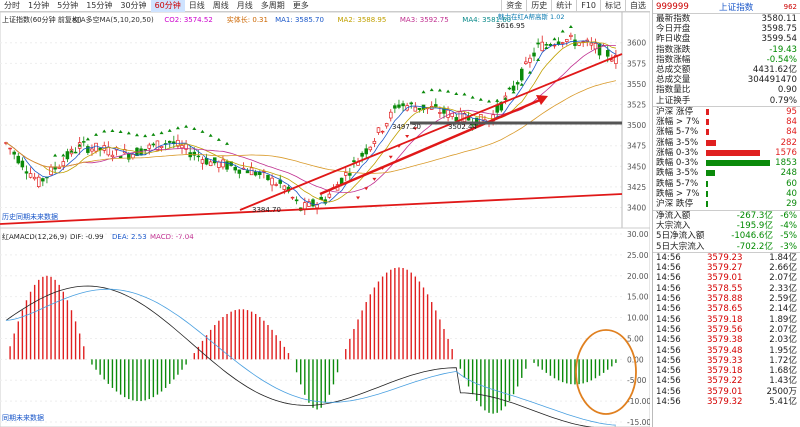 The image size is (800, 427). I want to click on toolbar-button: 自选, so click(637, 6).